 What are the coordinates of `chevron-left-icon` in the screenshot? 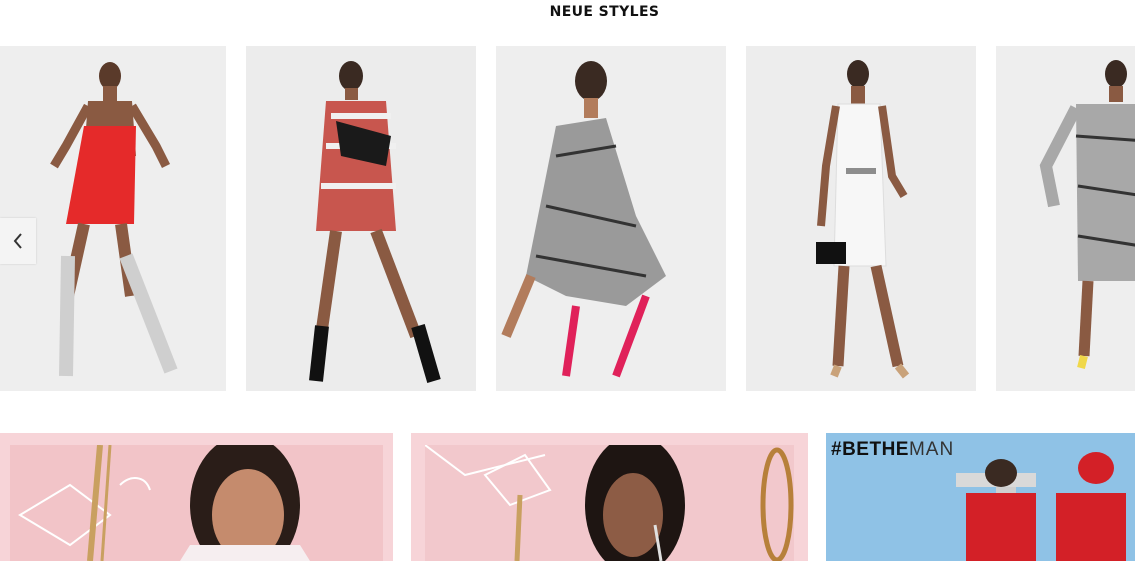 It's located at (17, 241).